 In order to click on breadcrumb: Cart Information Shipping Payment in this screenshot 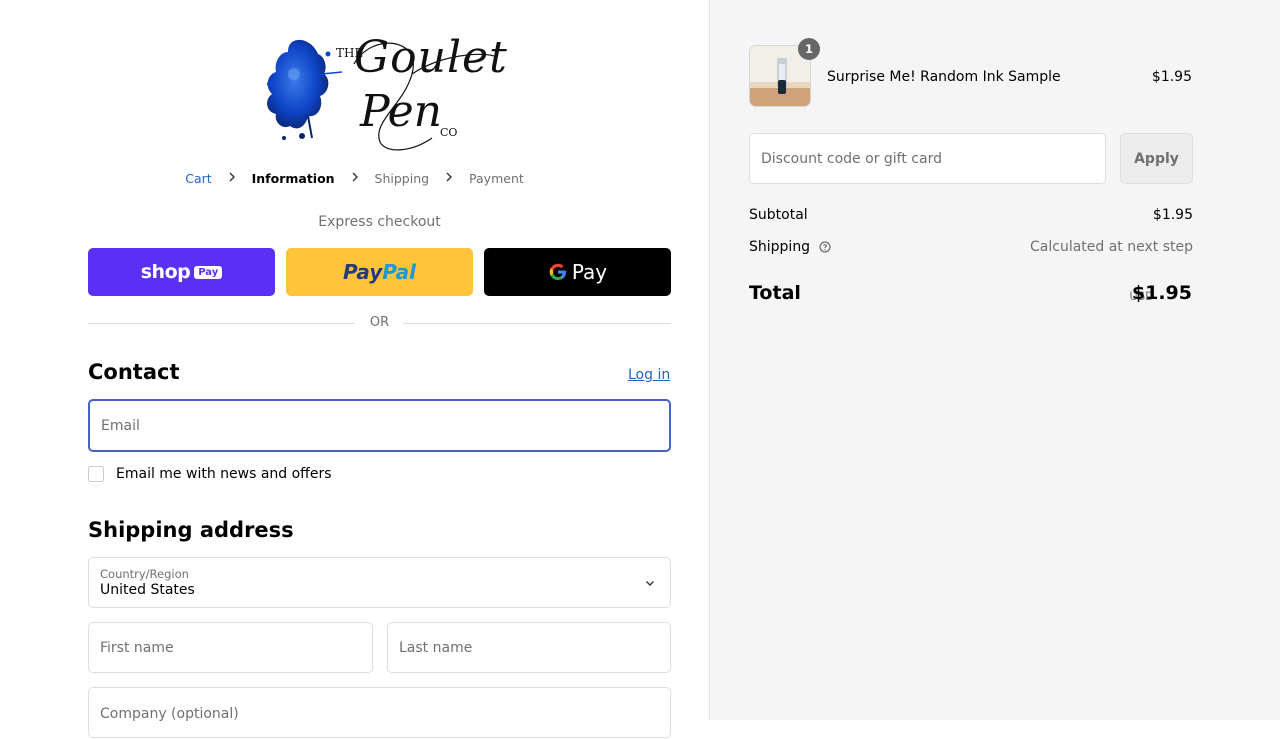, I will do `click(354, 178)`.